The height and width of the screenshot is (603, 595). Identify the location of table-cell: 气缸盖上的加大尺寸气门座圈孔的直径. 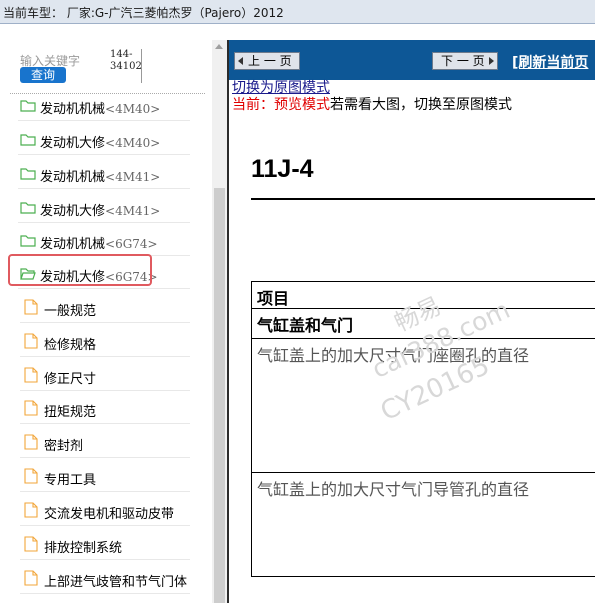
(393, 355).